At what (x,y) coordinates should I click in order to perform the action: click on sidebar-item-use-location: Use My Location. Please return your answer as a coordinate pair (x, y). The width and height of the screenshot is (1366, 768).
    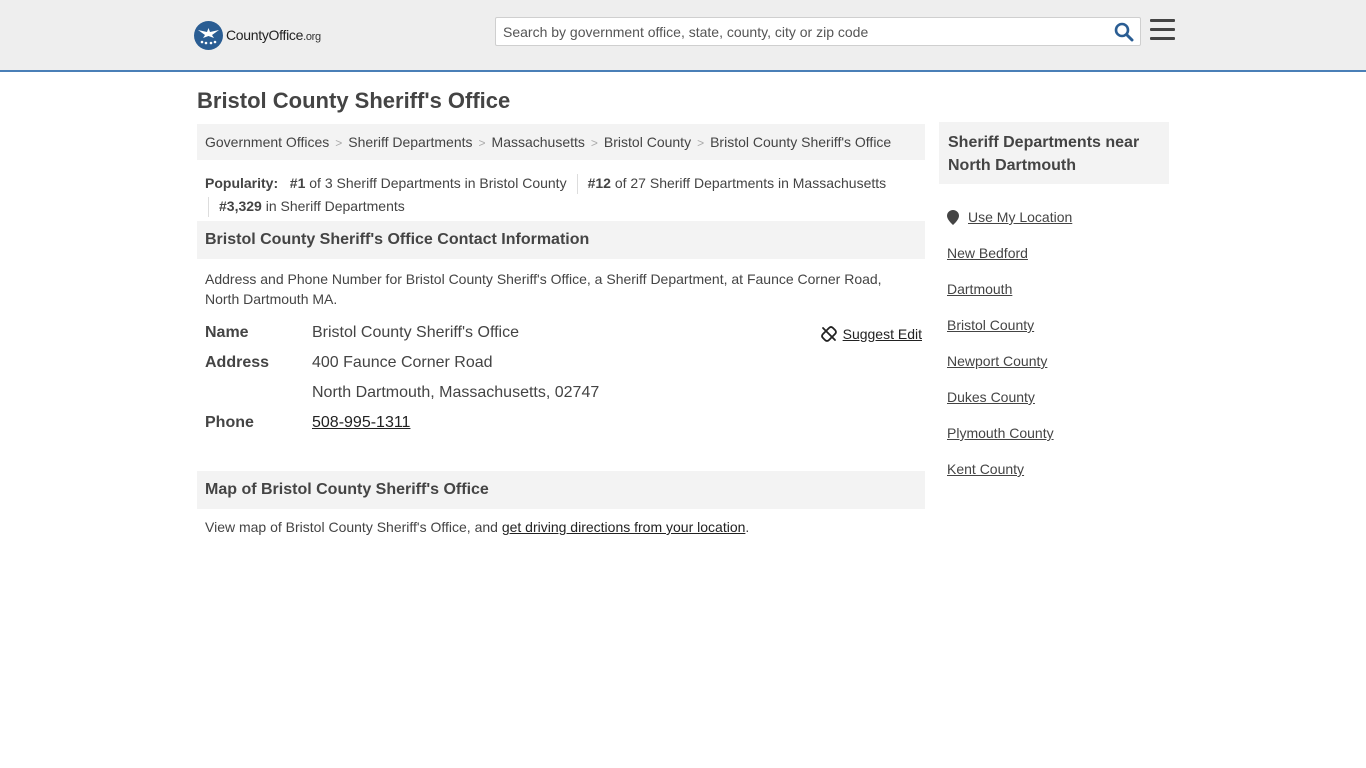
    Looking at the image, I should click on (1054, 217).